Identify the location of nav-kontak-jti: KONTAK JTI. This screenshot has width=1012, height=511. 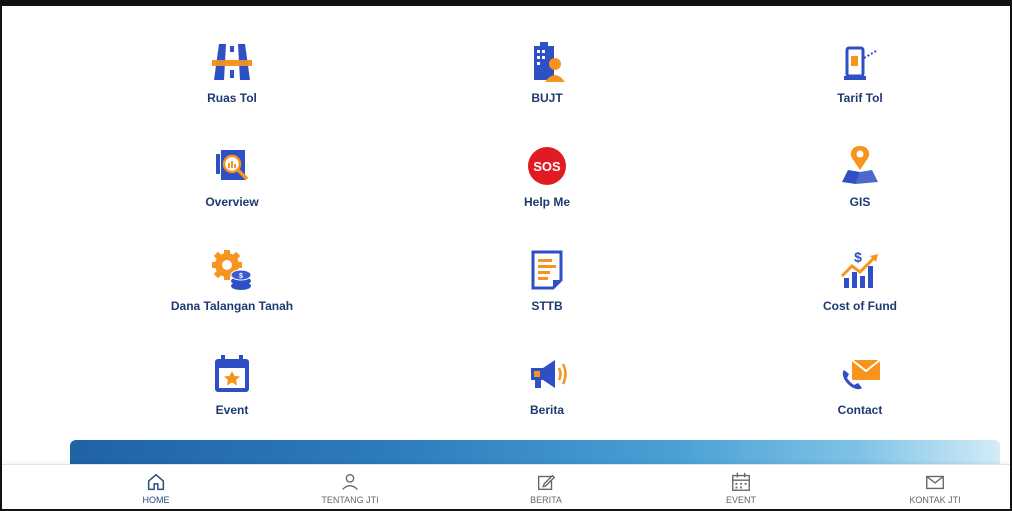
(935, 488).